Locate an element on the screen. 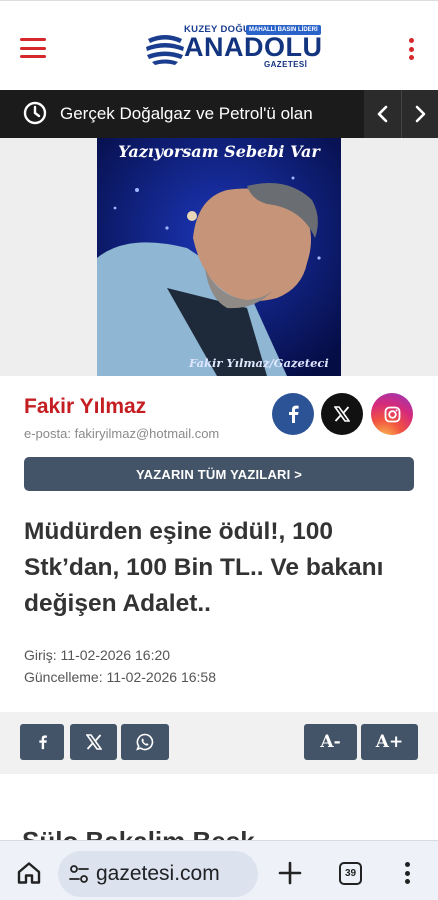 Image resolution: width=438 pixels, height=900 pixels. ticker-next-button is located at coordinates (419, 114).